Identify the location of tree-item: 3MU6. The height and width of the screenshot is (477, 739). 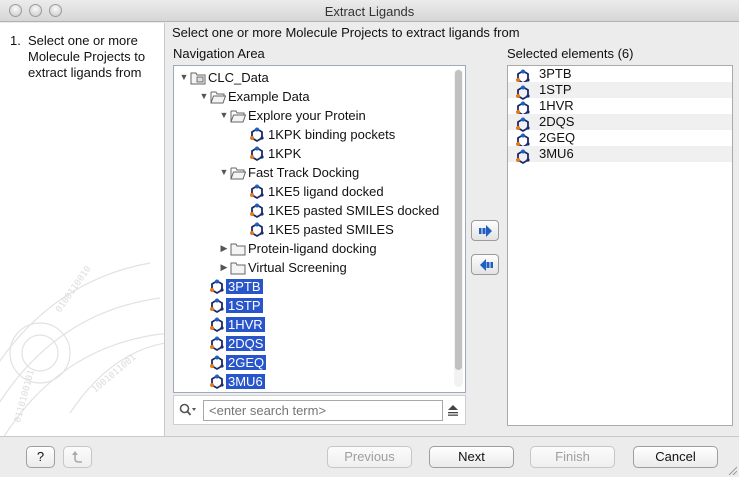
(231, 381).